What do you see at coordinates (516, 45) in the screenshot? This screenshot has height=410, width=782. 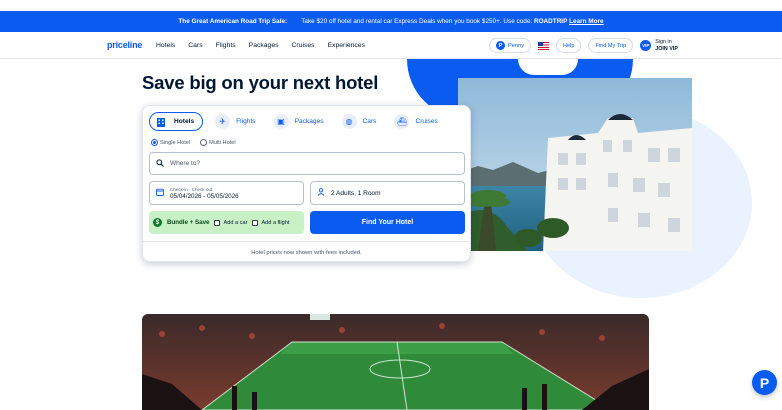 I see `penny-label: Penny` at bounding box center [516, 45].